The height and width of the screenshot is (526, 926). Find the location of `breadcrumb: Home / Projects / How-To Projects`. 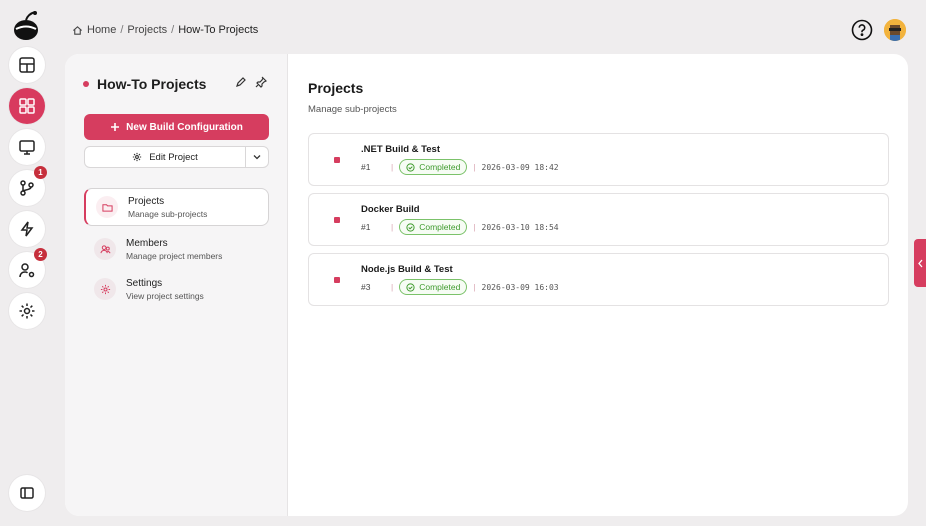

breadcrumb: Home / Projects / How-To Projects is located at coordinates (165, 30).